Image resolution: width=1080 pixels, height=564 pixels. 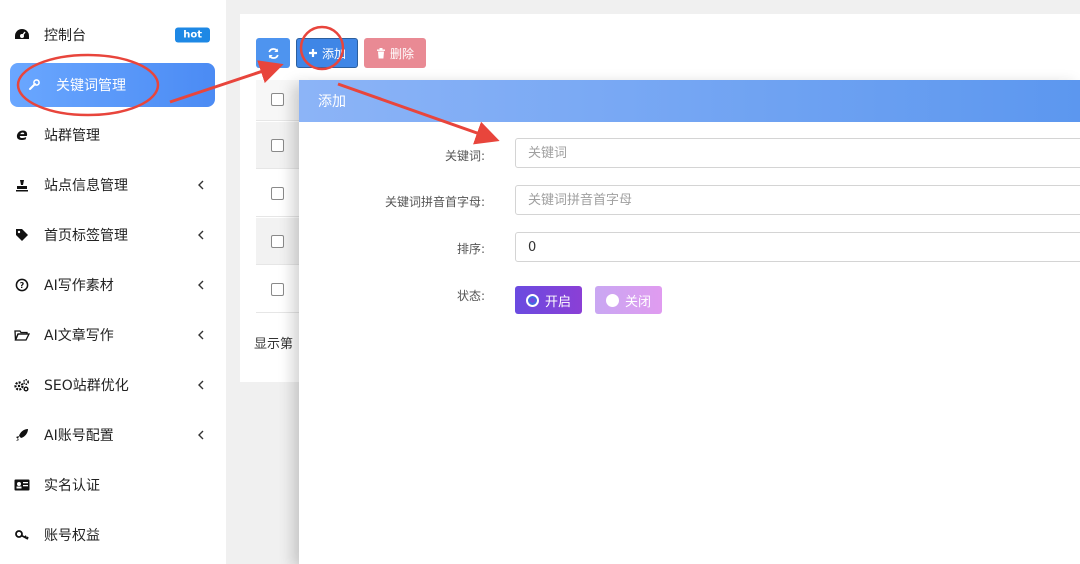 I want to click on sidebar-item-site-info: 站点信息管理, so click(x=113, y=185).